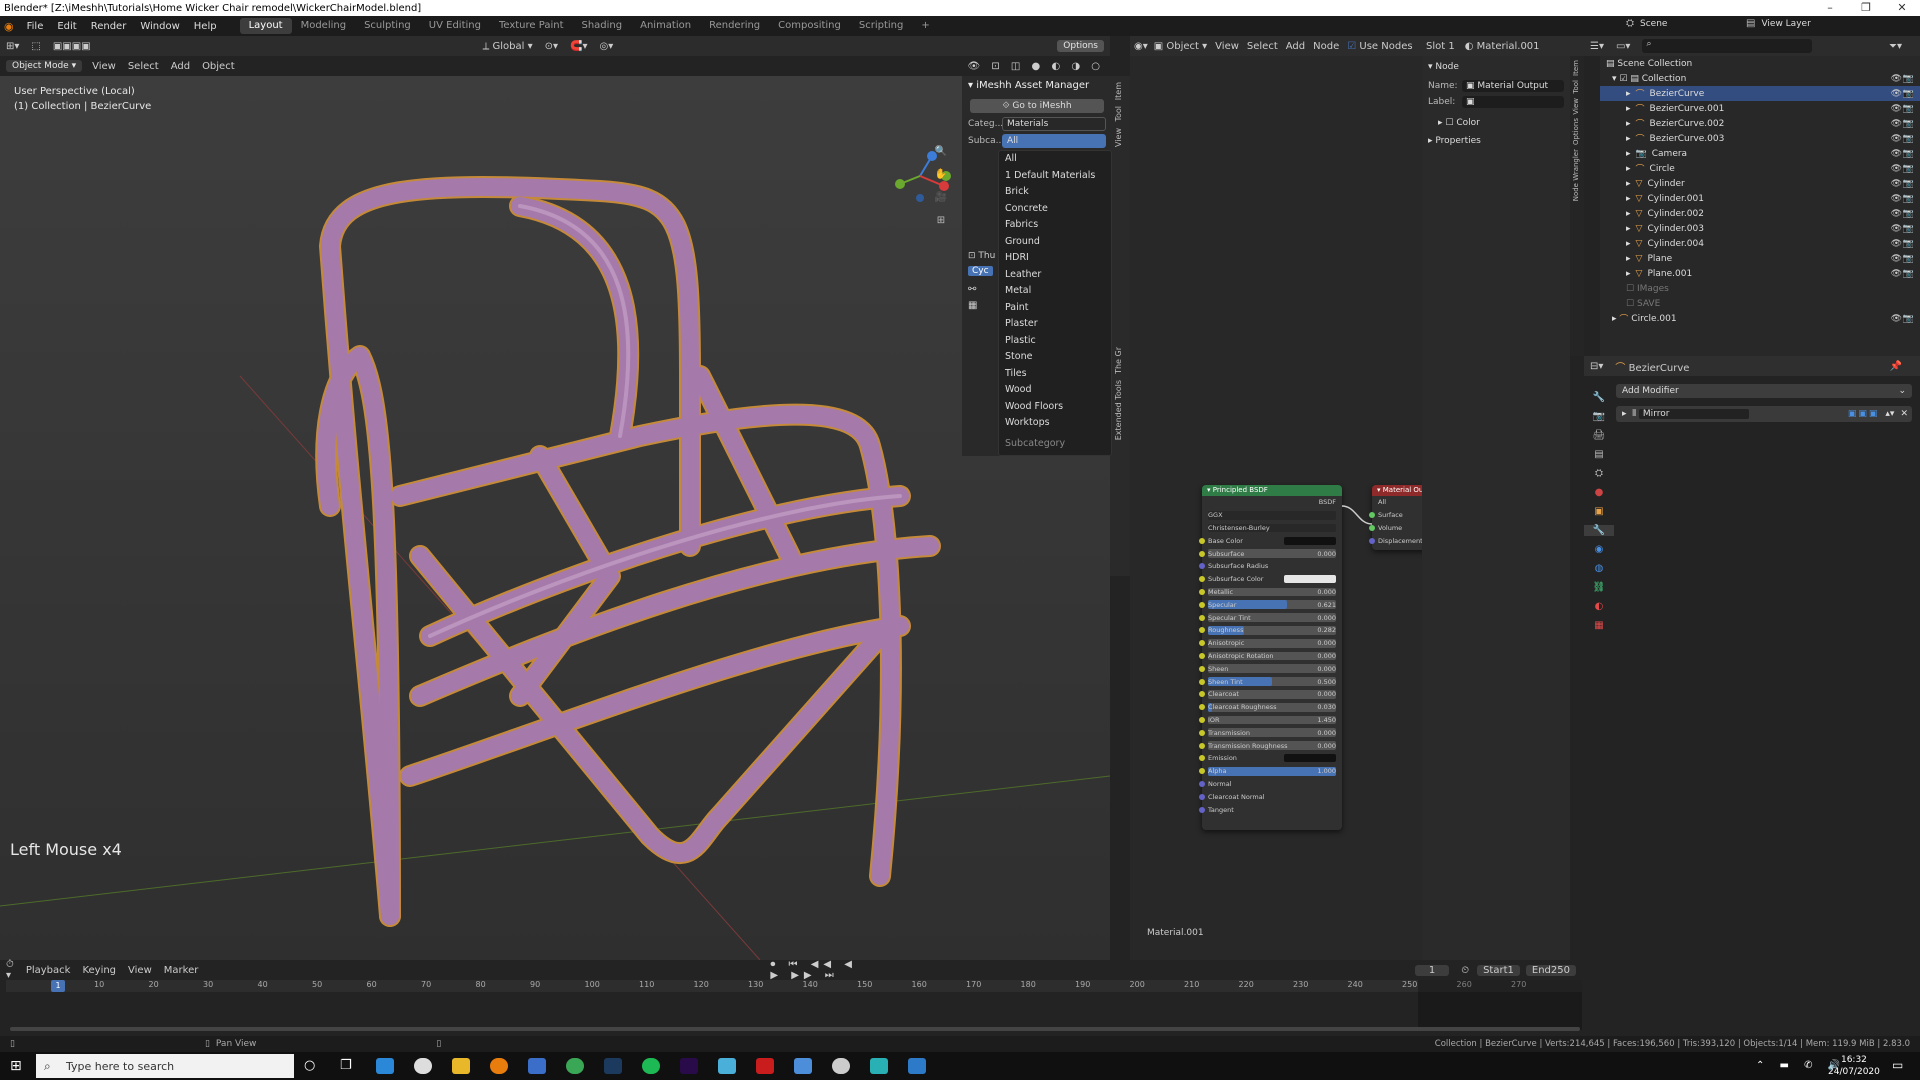  What do you see at coordinates (99, 970) in the screenshot?
I see `timeline-menu-keying: Keying` at bounding box center [99, 970].